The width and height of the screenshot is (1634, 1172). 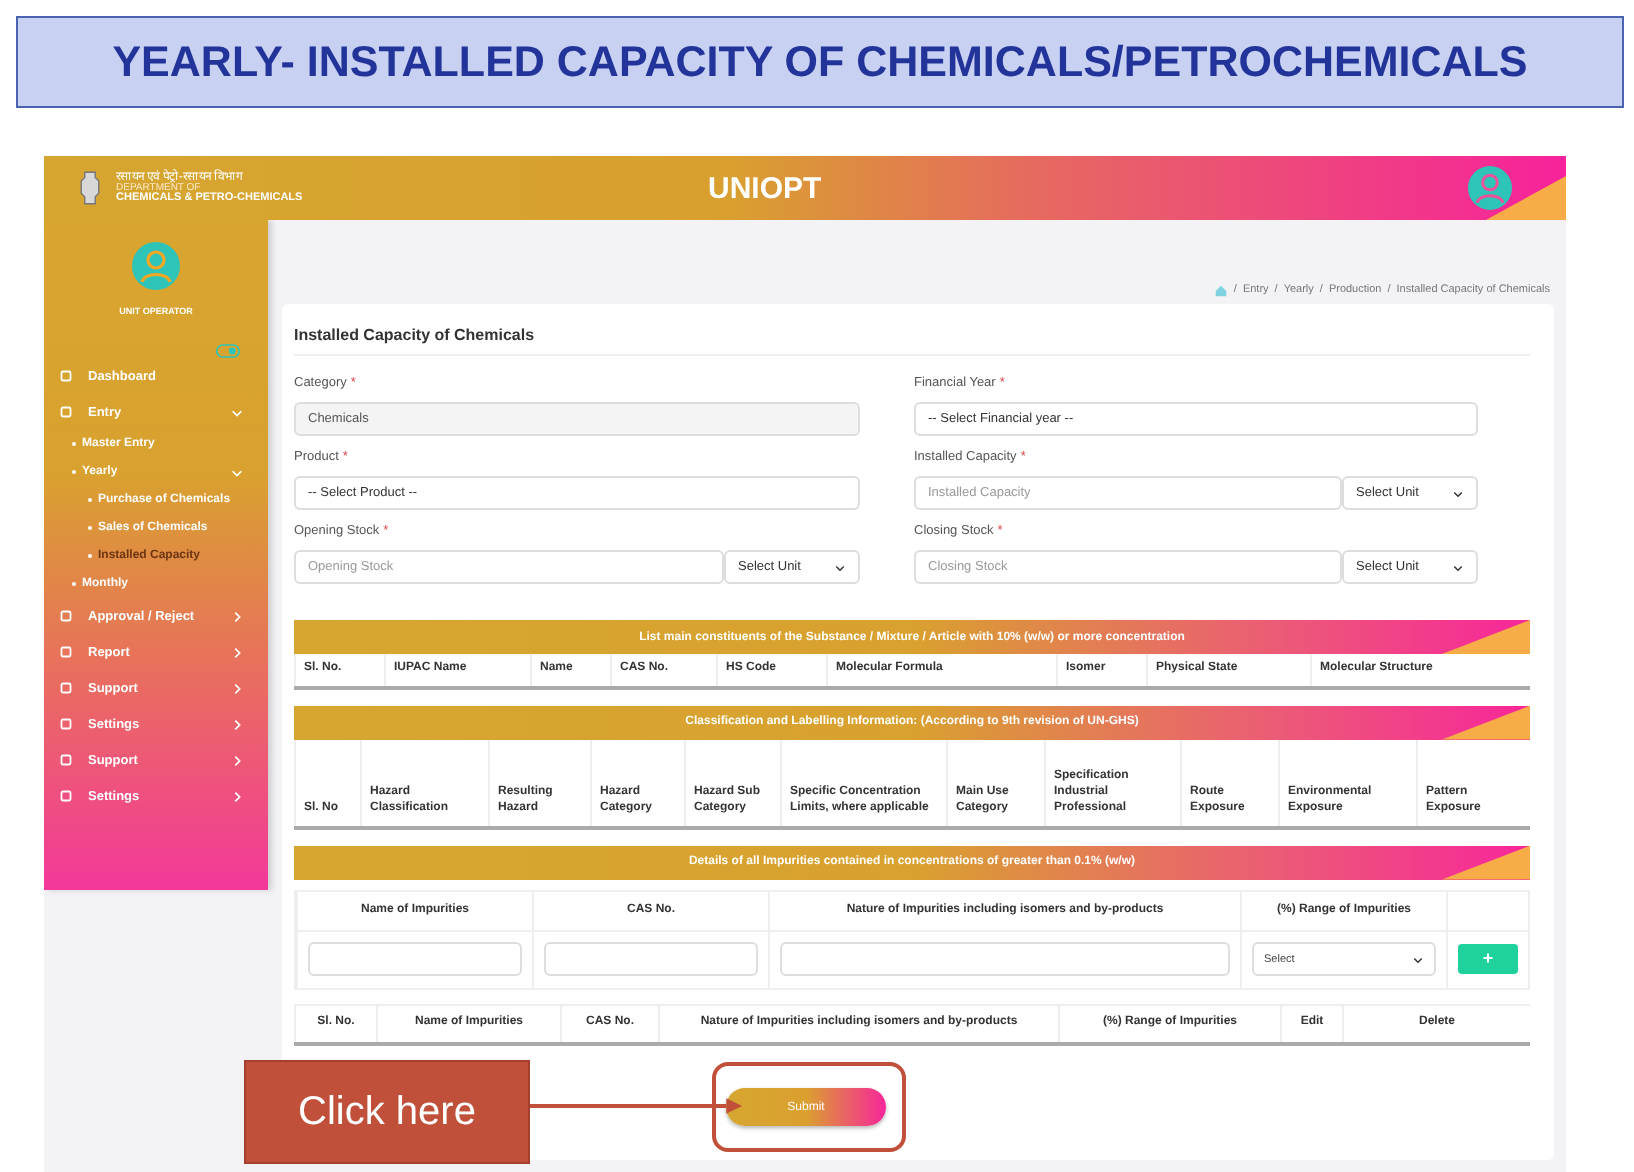 What do you see at coordinates (387, 1112) in the screenshot?
I see `callout-label: Click here` at bounding box center [387, 1112].